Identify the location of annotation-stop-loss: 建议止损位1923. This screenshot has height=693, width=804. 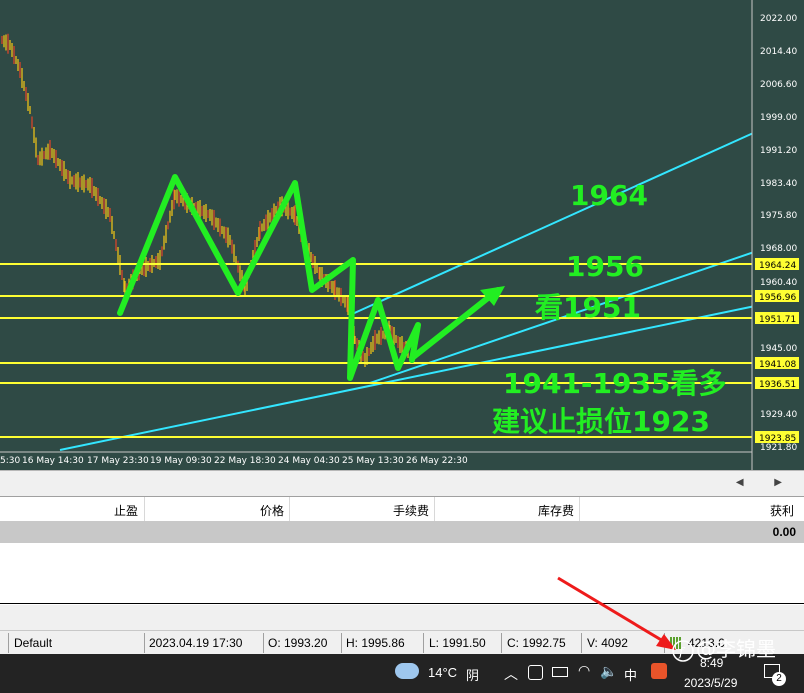
(601, 421).